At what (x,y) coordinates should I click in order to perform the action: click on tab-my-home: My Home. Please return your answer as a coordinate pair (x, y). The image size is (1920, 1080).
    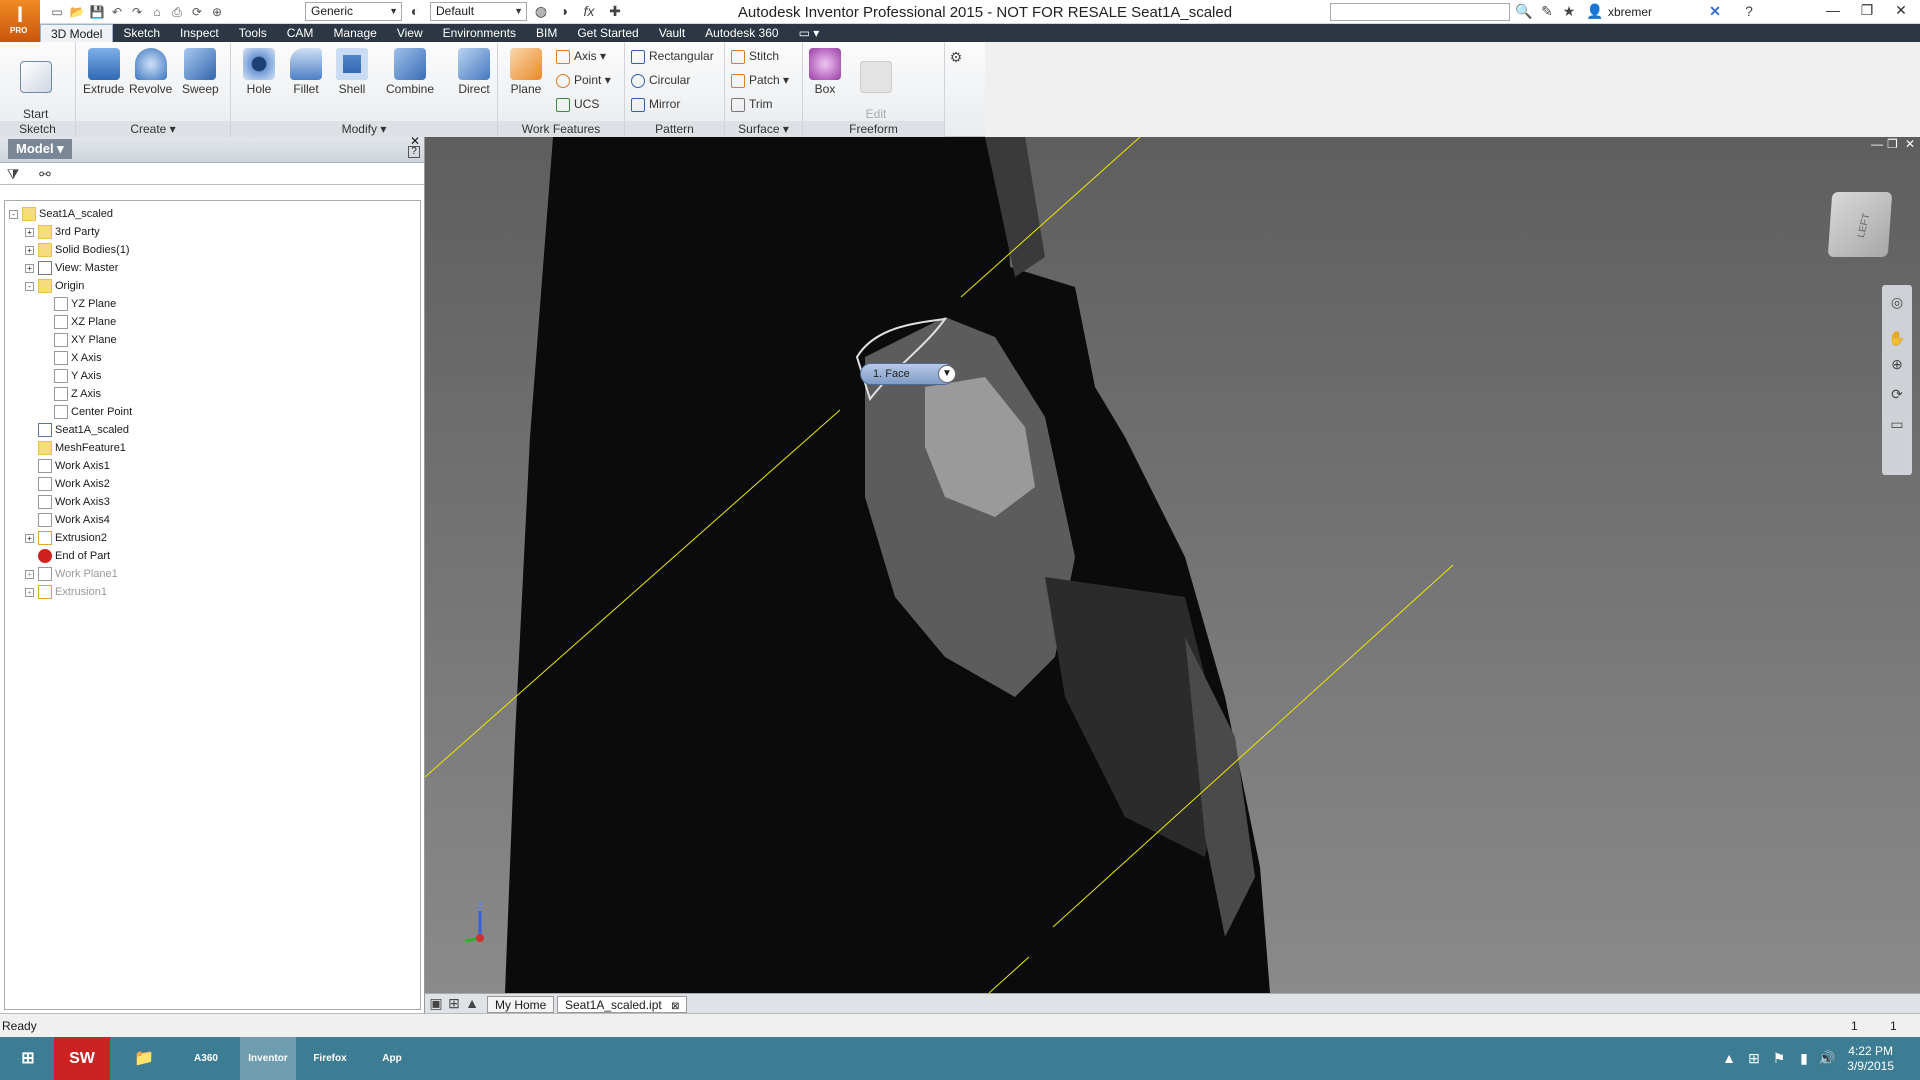
    Looking at the image, I should click on (521, 1004).